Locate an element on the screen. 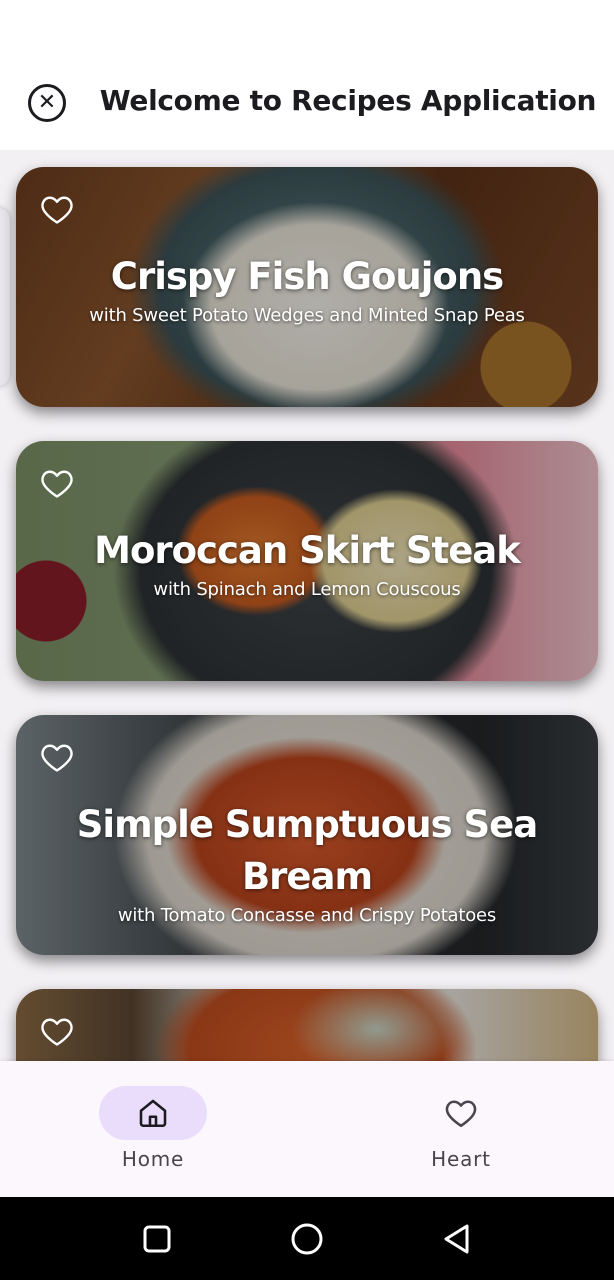  back-triangle-icon is located at coordinates (457, 1239).